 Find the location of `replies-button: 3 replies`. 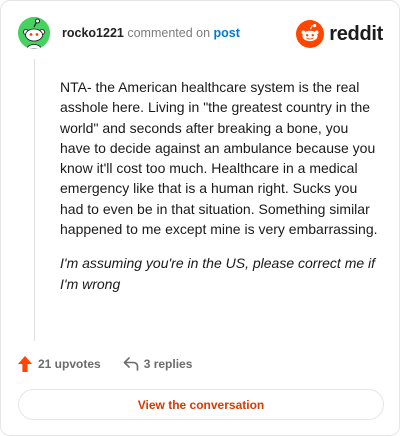

replies-button: 3 replies is located at coordinates (158, 364).